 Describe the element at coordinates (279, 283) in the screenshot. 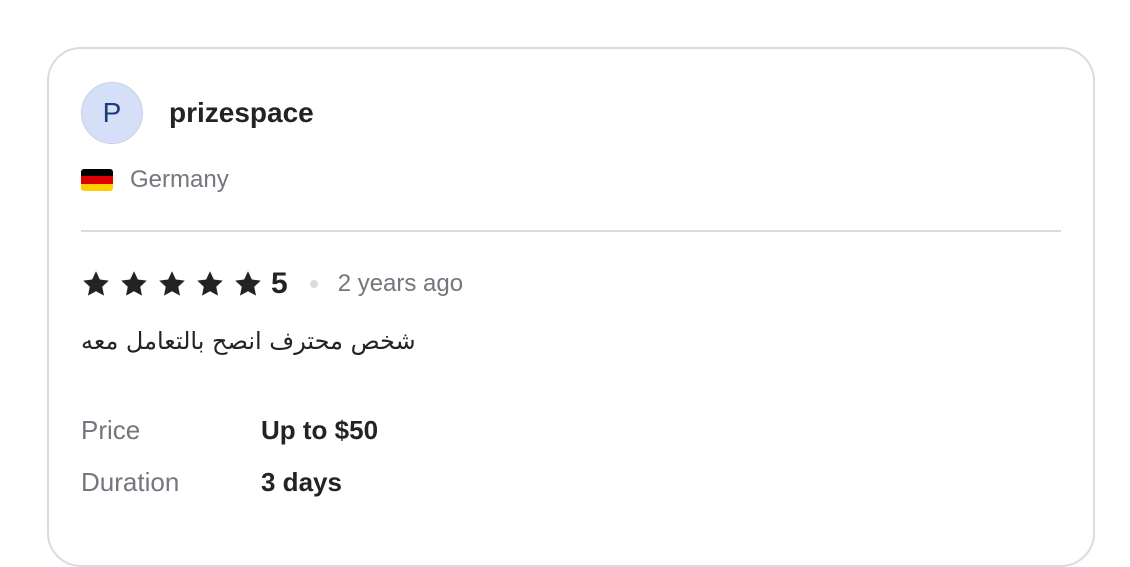

I see `rating-value: 5` at that location.